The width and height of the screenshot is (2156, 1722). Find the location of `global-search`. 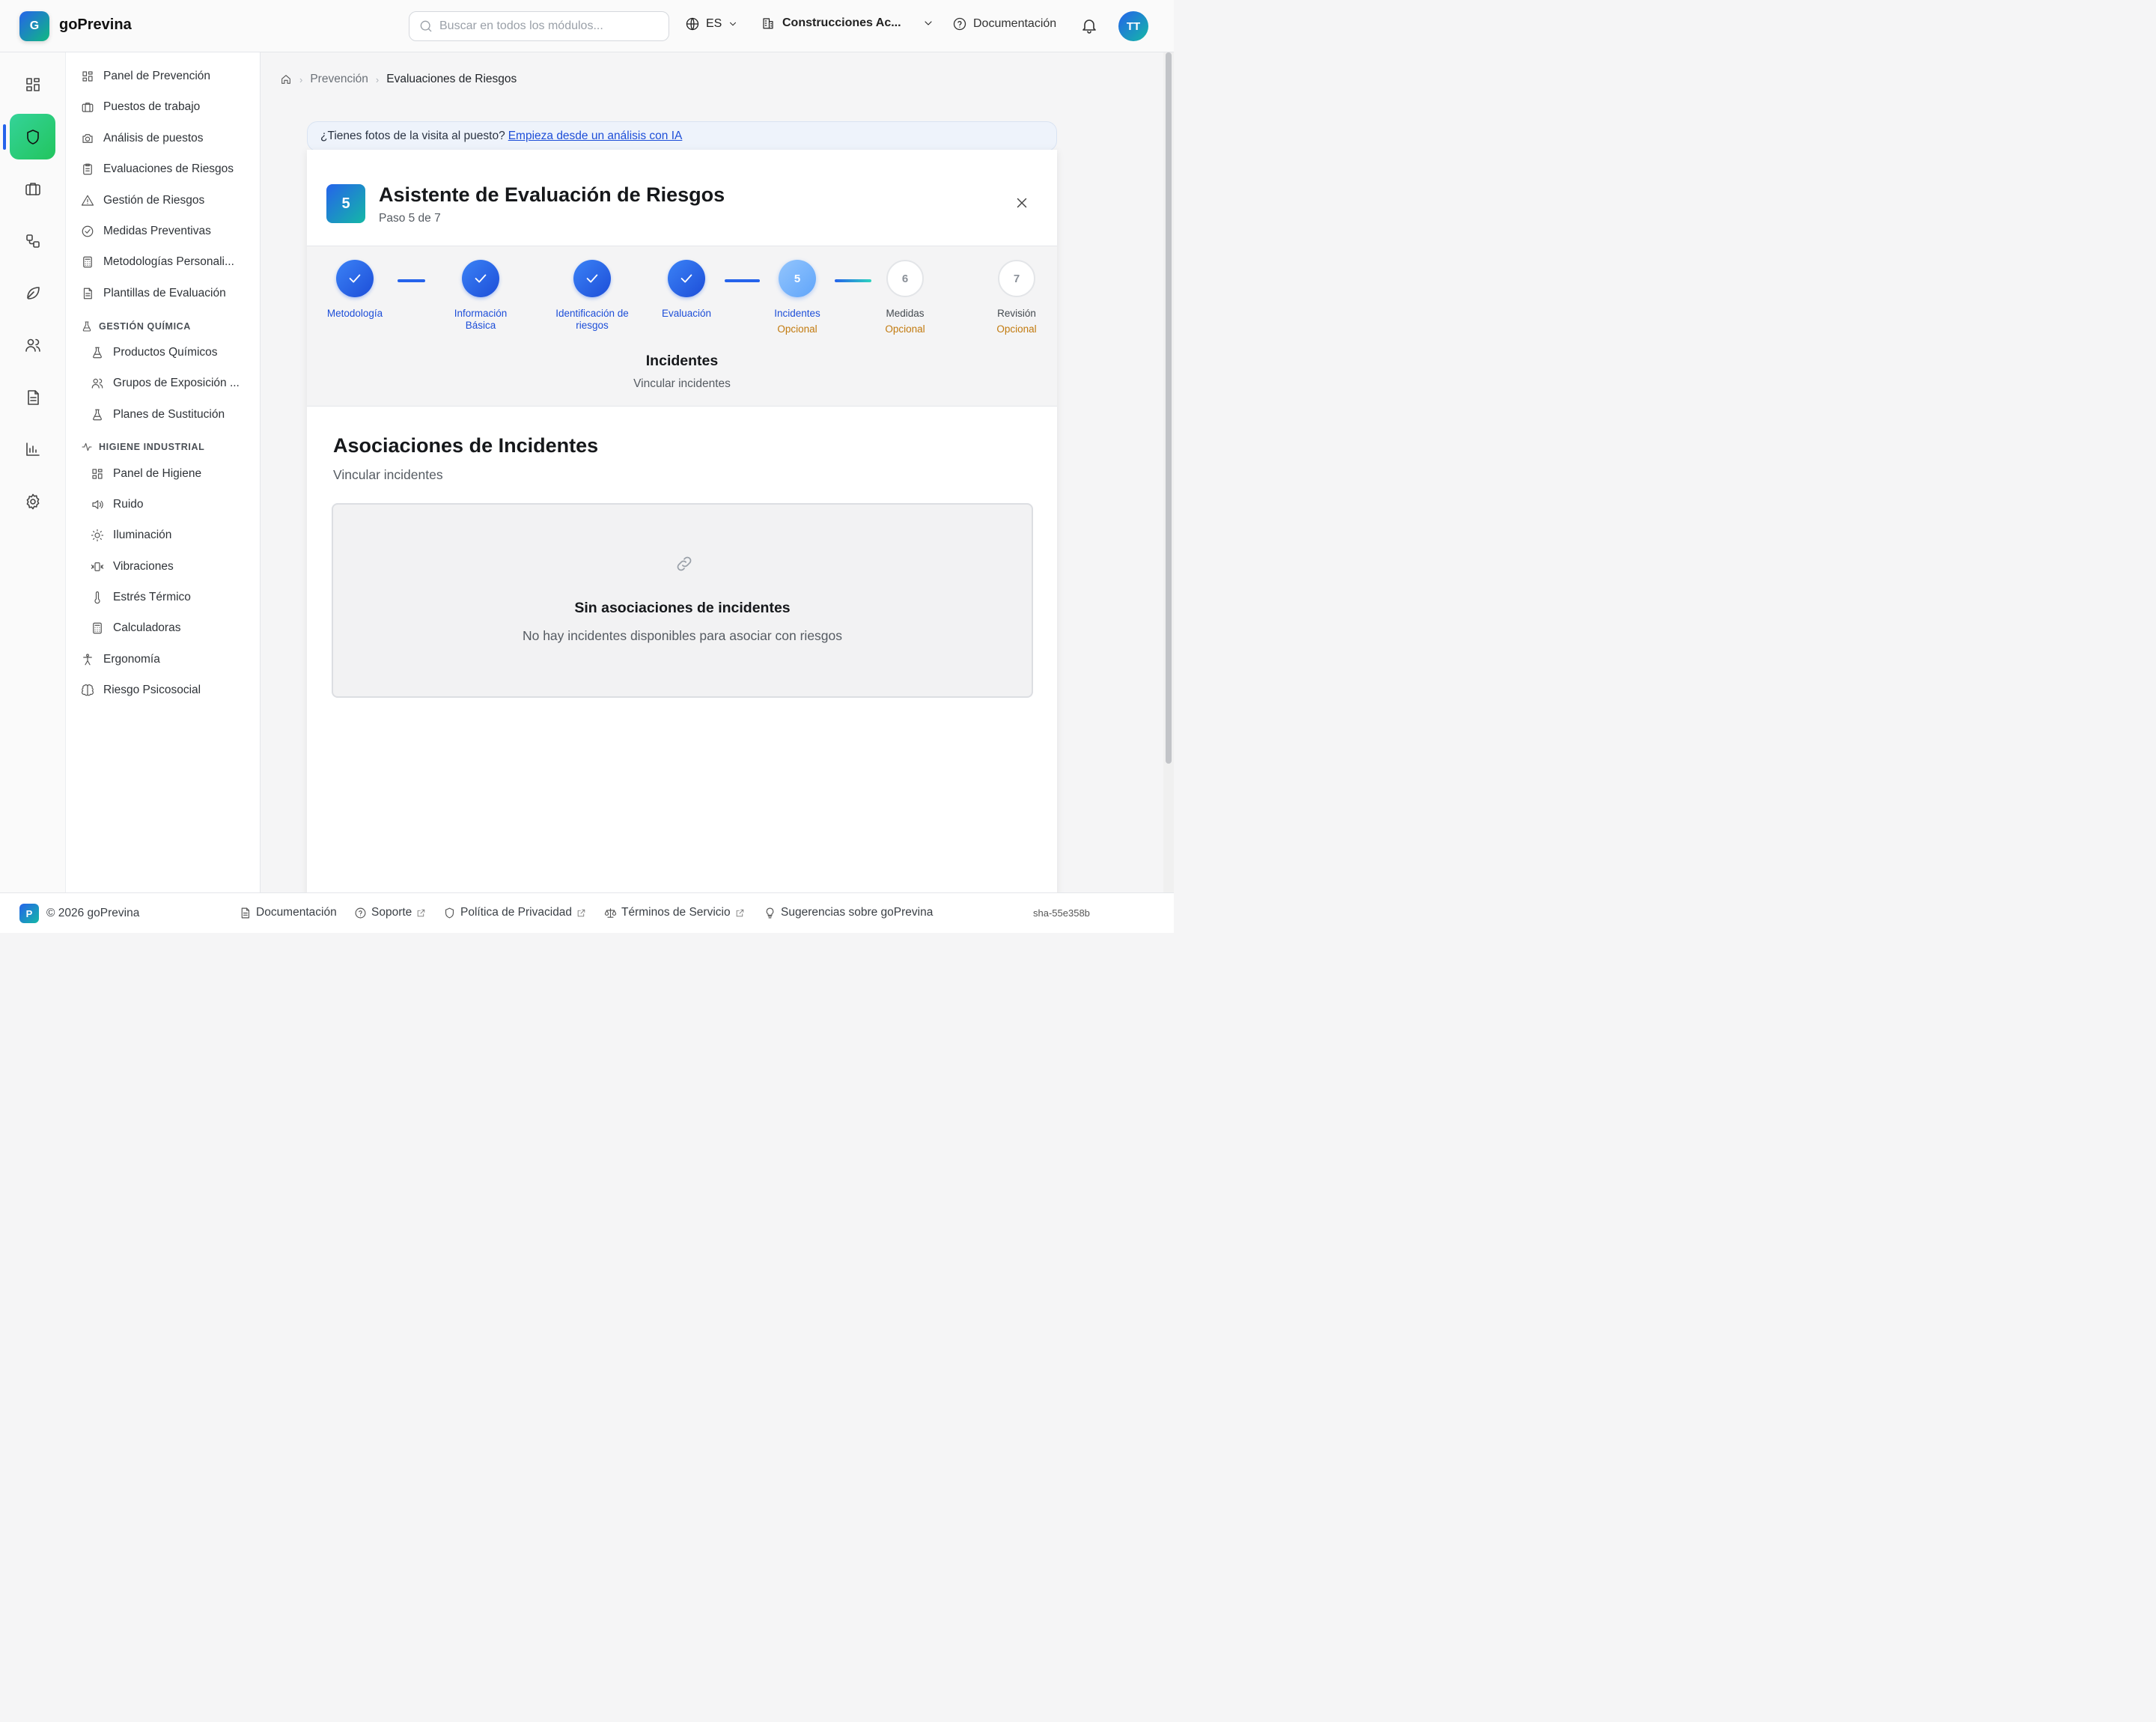

global-search is located at coordinates (539, 26).